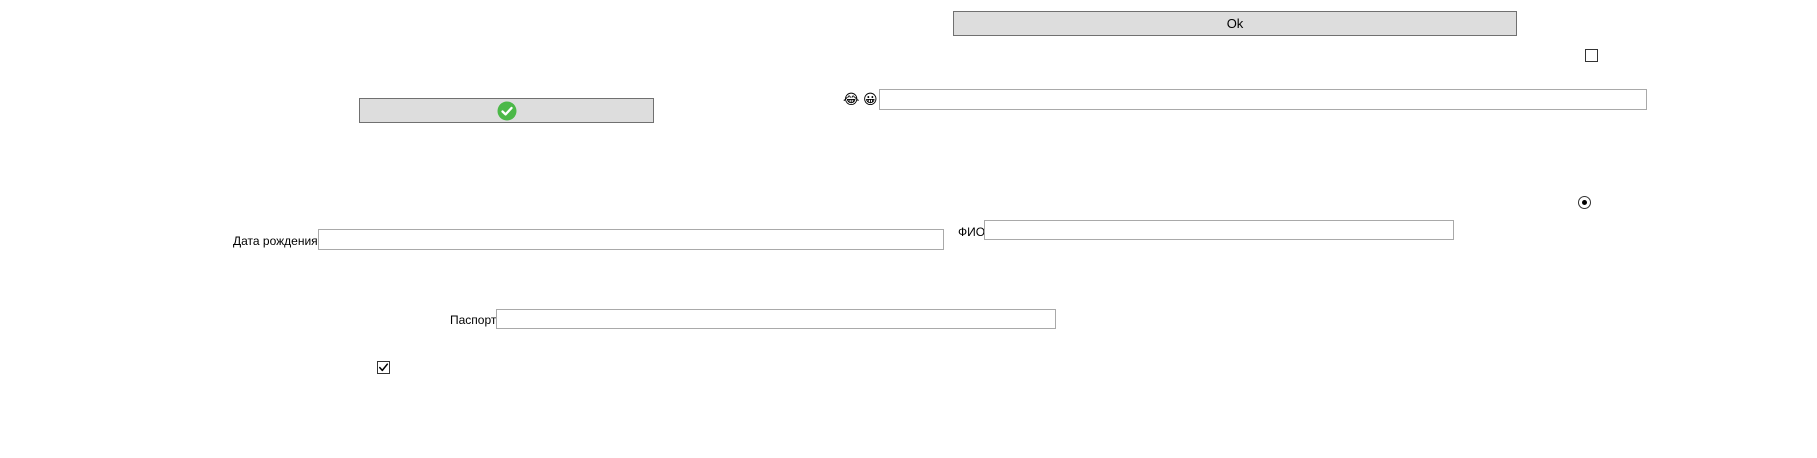 The height and width of the screenshot is (458, 1817). Describe the element at coordinates (776, 319) in the screenshot. I see `passport-field` at that location.